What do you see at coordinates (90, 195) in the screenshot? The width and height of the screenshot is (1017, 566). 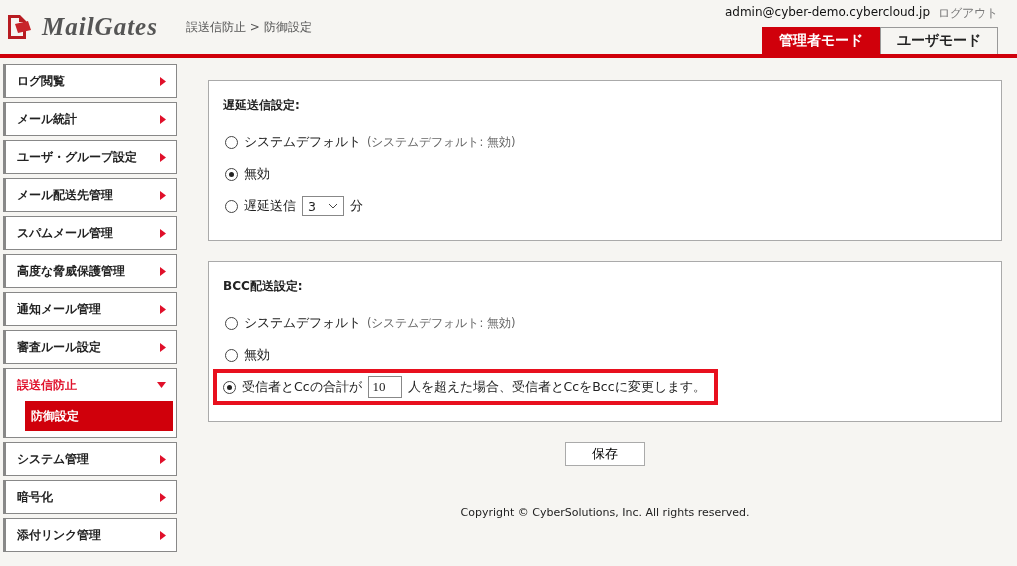 I see `sidebar-item: メール配送先管理` at bounding box center [90, 195].